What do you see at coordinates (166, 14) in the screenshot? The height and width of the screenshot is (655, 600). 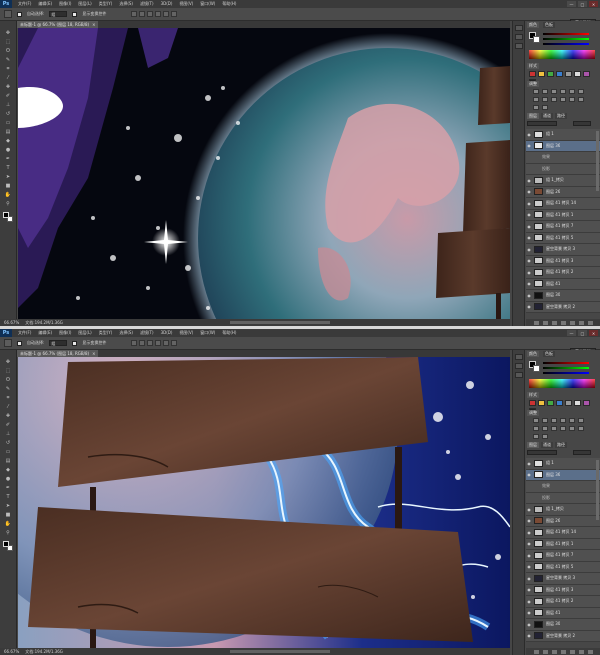 I see `align-hcenter-icon` at bounding box center [166, 14].